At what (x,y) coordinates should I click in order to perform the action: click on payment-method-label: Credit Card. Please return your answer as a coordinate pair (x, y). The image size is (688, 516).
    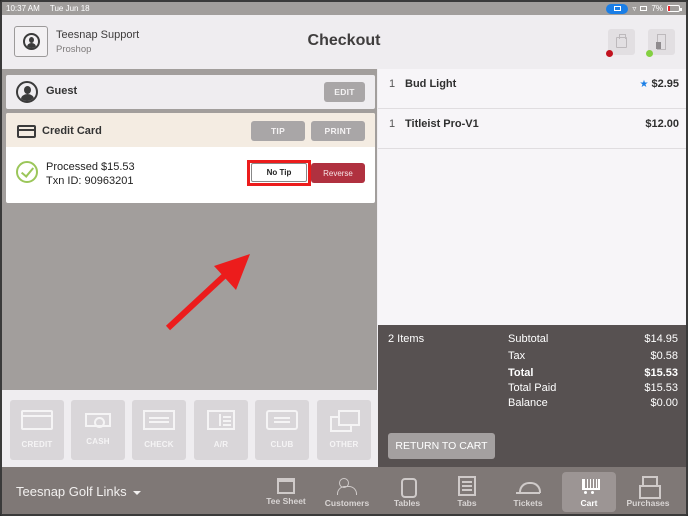
    Looking at the image, I should click on (72, 131).